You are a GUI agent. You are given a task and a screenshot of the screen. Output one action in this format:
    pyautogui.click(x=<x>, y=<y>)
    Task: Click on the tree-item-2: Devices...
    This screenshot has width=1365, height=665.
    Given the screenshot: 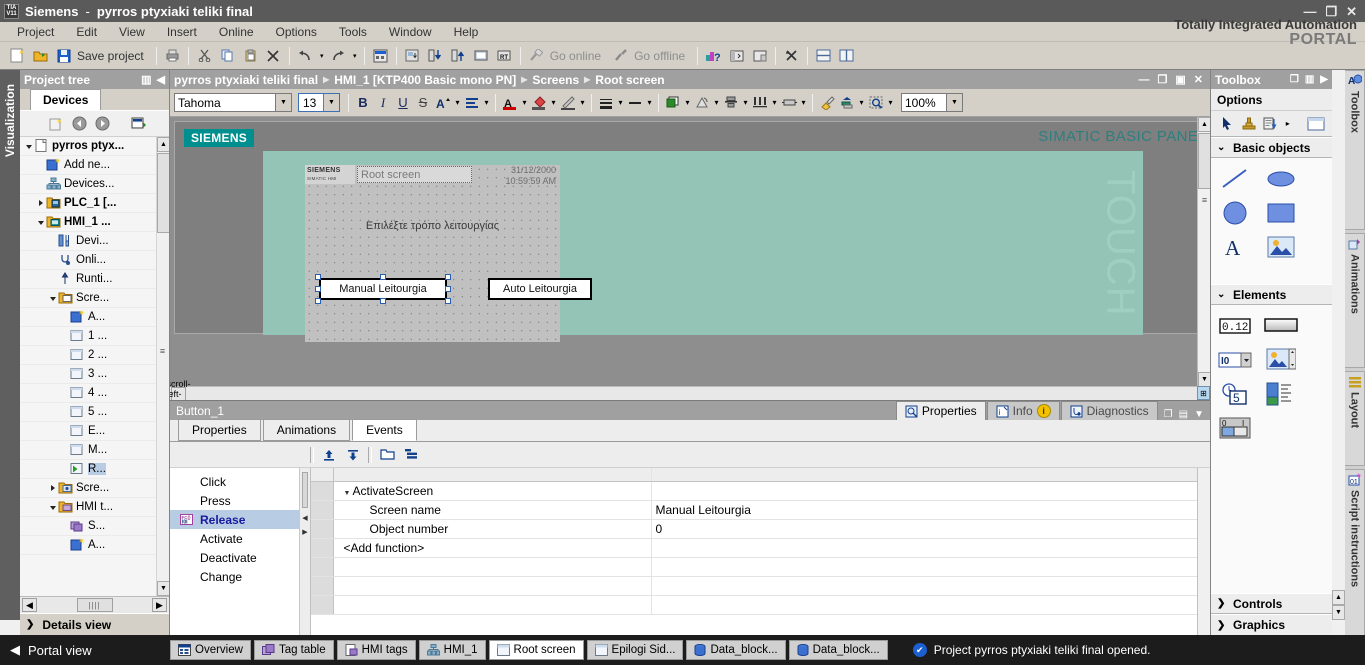 What is the action you would take?
    pyautogui.click(x=94, y=184)
    